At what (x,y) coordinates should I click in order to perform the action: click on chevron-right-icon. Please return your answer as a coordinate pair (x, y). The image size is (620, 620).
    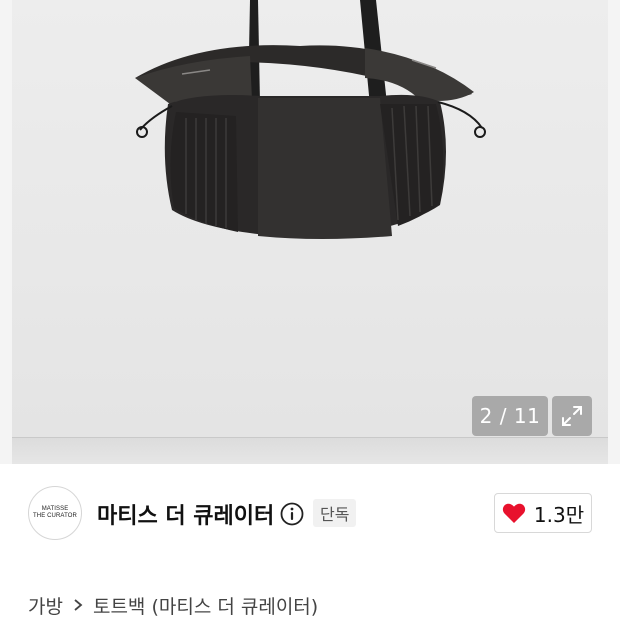
    Looking at the image, I should click on (78, 605).